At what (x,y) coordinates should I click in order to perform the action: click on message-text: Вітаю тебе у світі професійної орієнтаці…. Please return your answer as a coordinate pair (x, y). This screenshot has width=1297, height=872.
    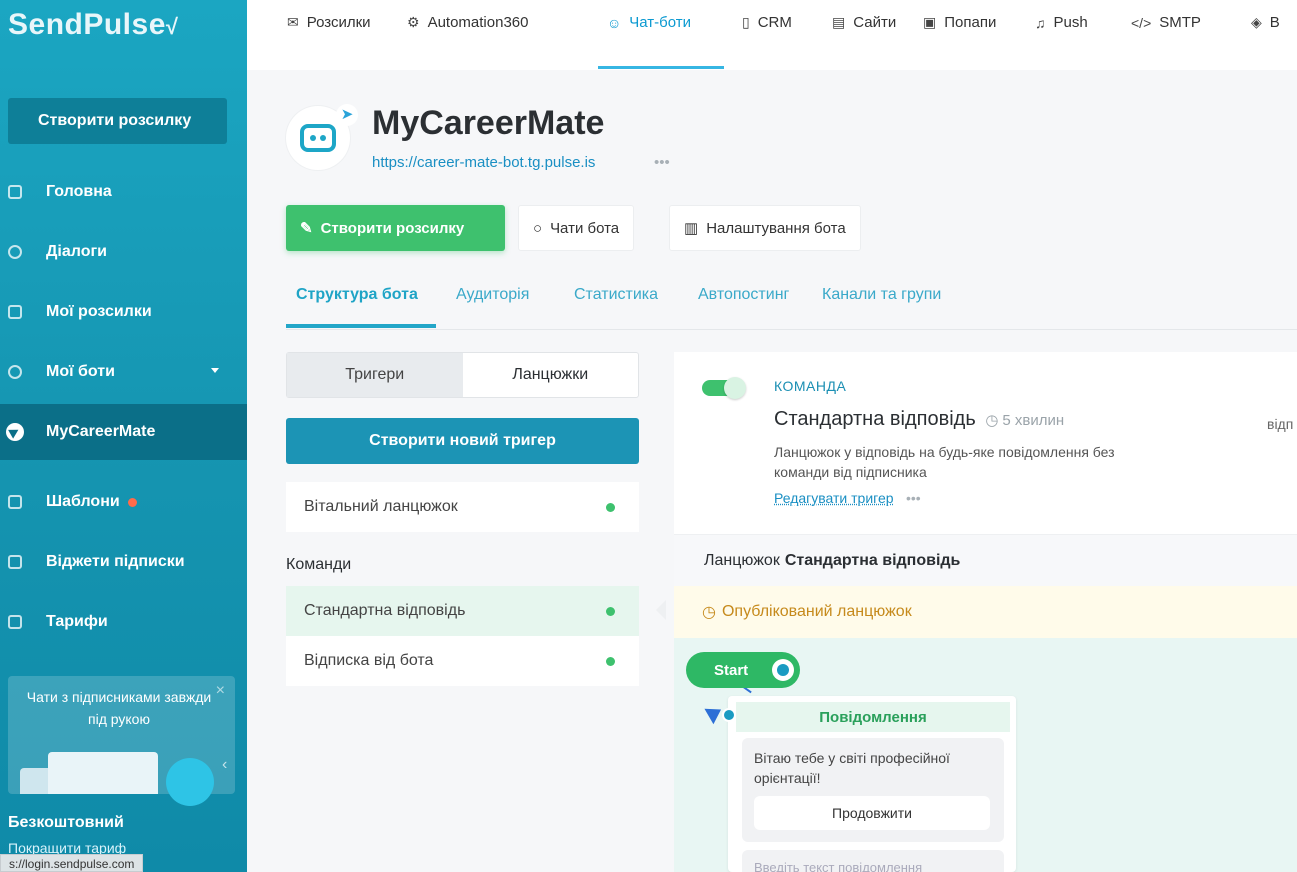
    Looking at the image, I should click on (852, 768).